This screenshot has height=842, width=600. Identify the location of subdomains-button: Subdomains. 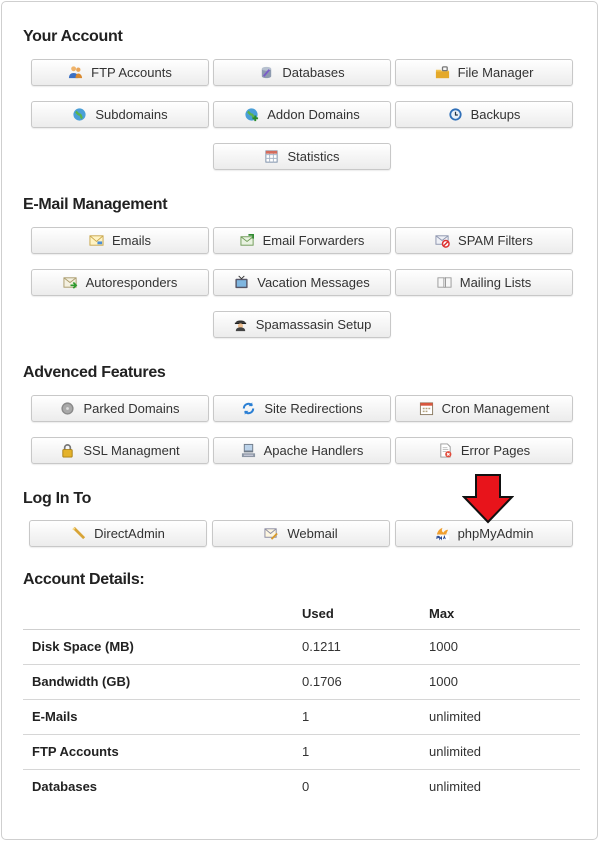
(120, 114).